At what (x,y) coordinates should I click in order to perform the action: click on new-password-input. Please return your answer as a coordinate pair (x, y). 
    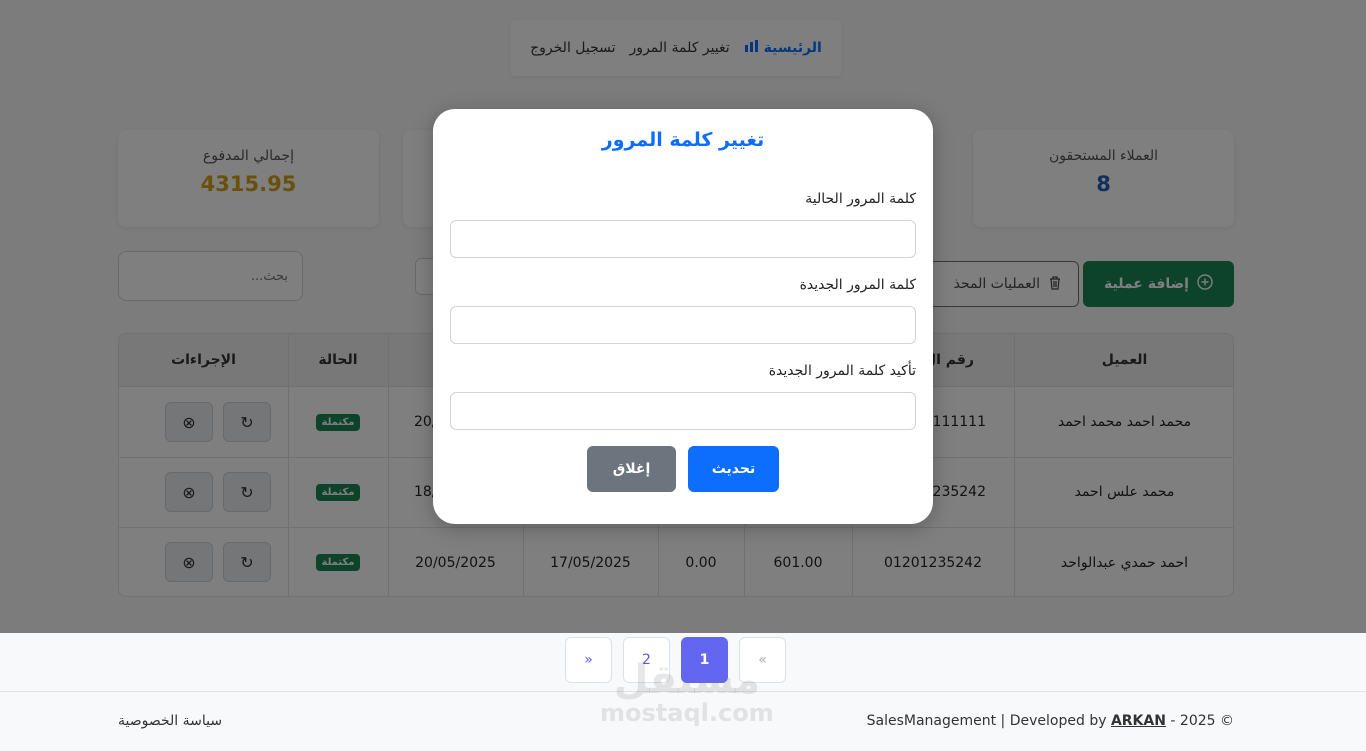
    Looking at the image, I should click on (683, 325).